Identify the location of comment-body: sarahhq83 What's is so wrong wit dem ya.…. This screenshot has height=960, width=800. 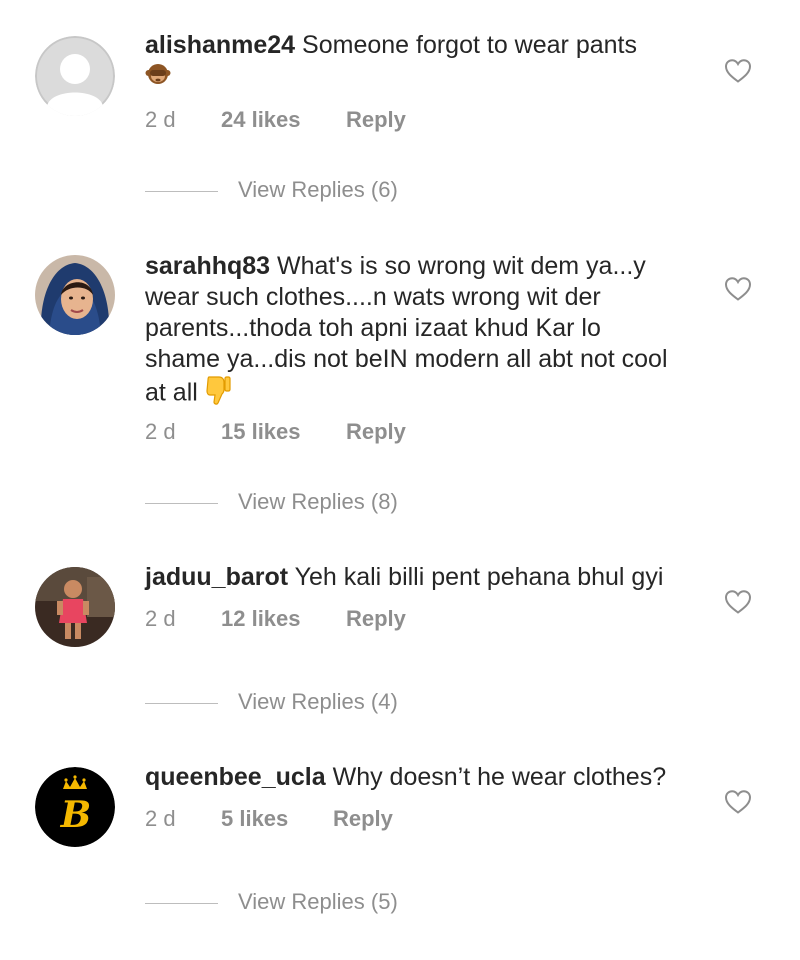
(410, 332).